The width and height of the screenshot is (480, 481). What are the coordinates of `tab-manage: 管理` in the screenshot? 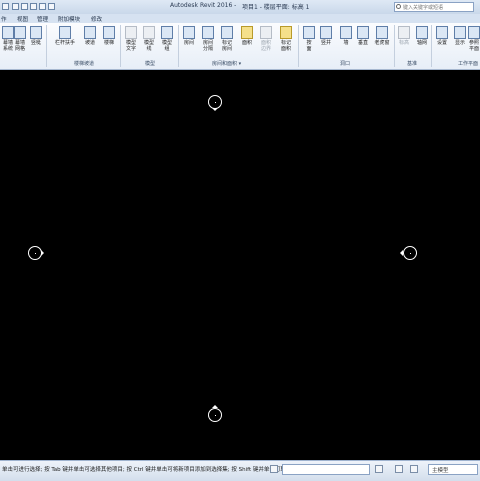 It's located at (42, 19).